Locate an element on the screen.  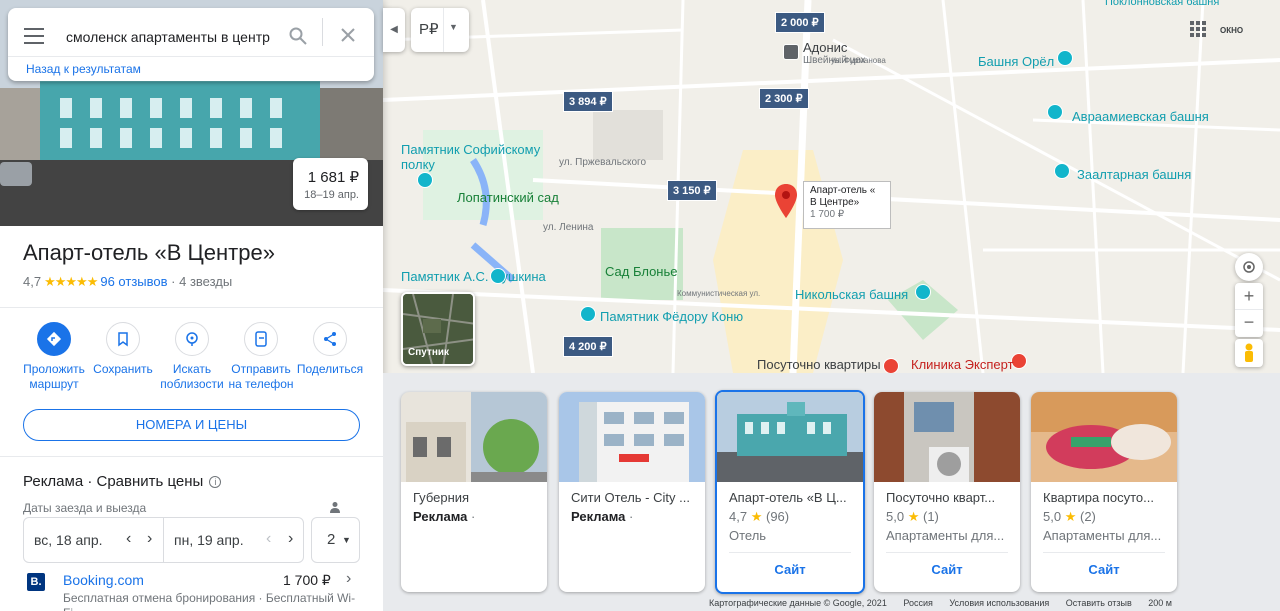
guests-select: 2 ▼ is located at coordinates (335, 540).